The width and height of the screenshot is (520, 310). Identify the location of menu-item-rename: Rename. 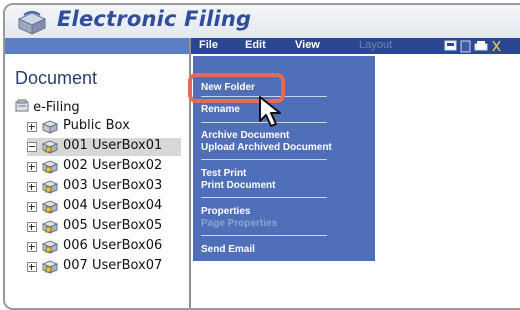
(220, 109).